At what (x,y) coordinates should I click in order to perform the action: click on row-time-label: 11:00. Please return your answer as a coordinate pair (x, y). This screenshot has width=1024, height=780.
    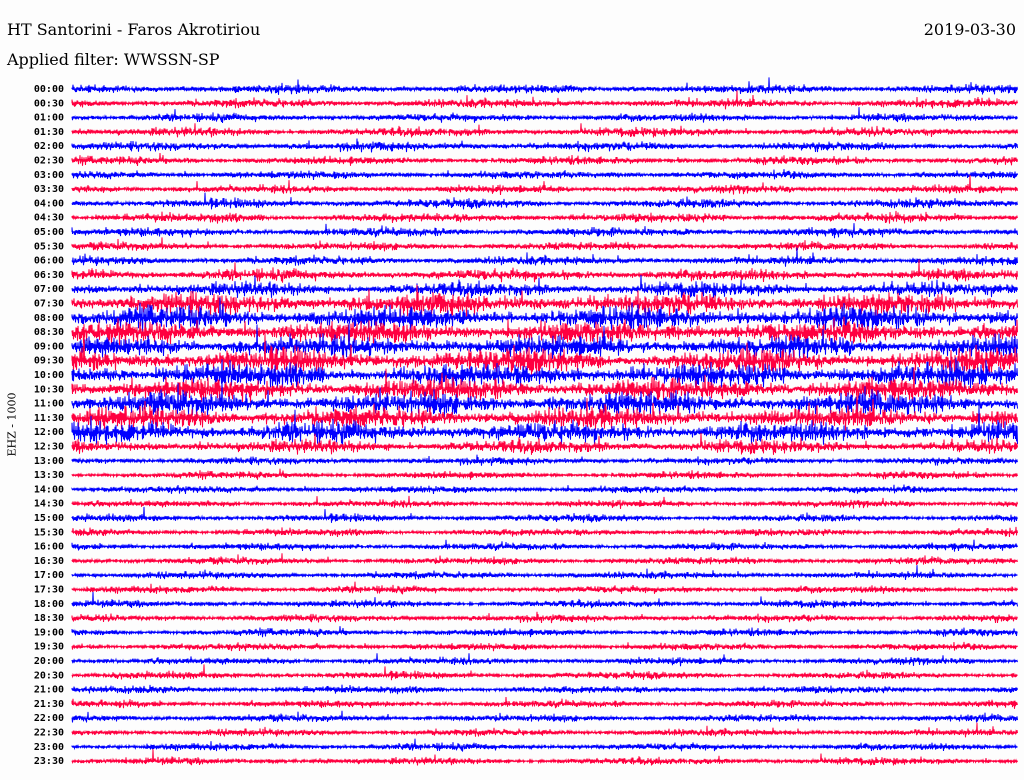
    Looking at the image, I should click on (49, 404).